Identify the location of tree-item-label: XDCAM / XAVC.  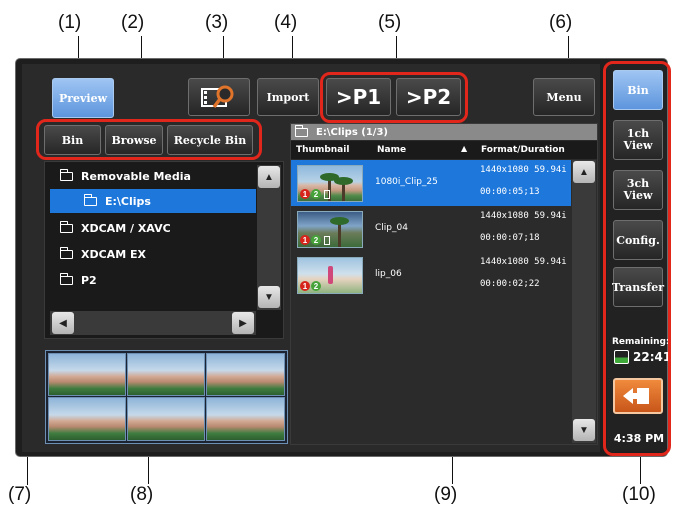
(126, 228).